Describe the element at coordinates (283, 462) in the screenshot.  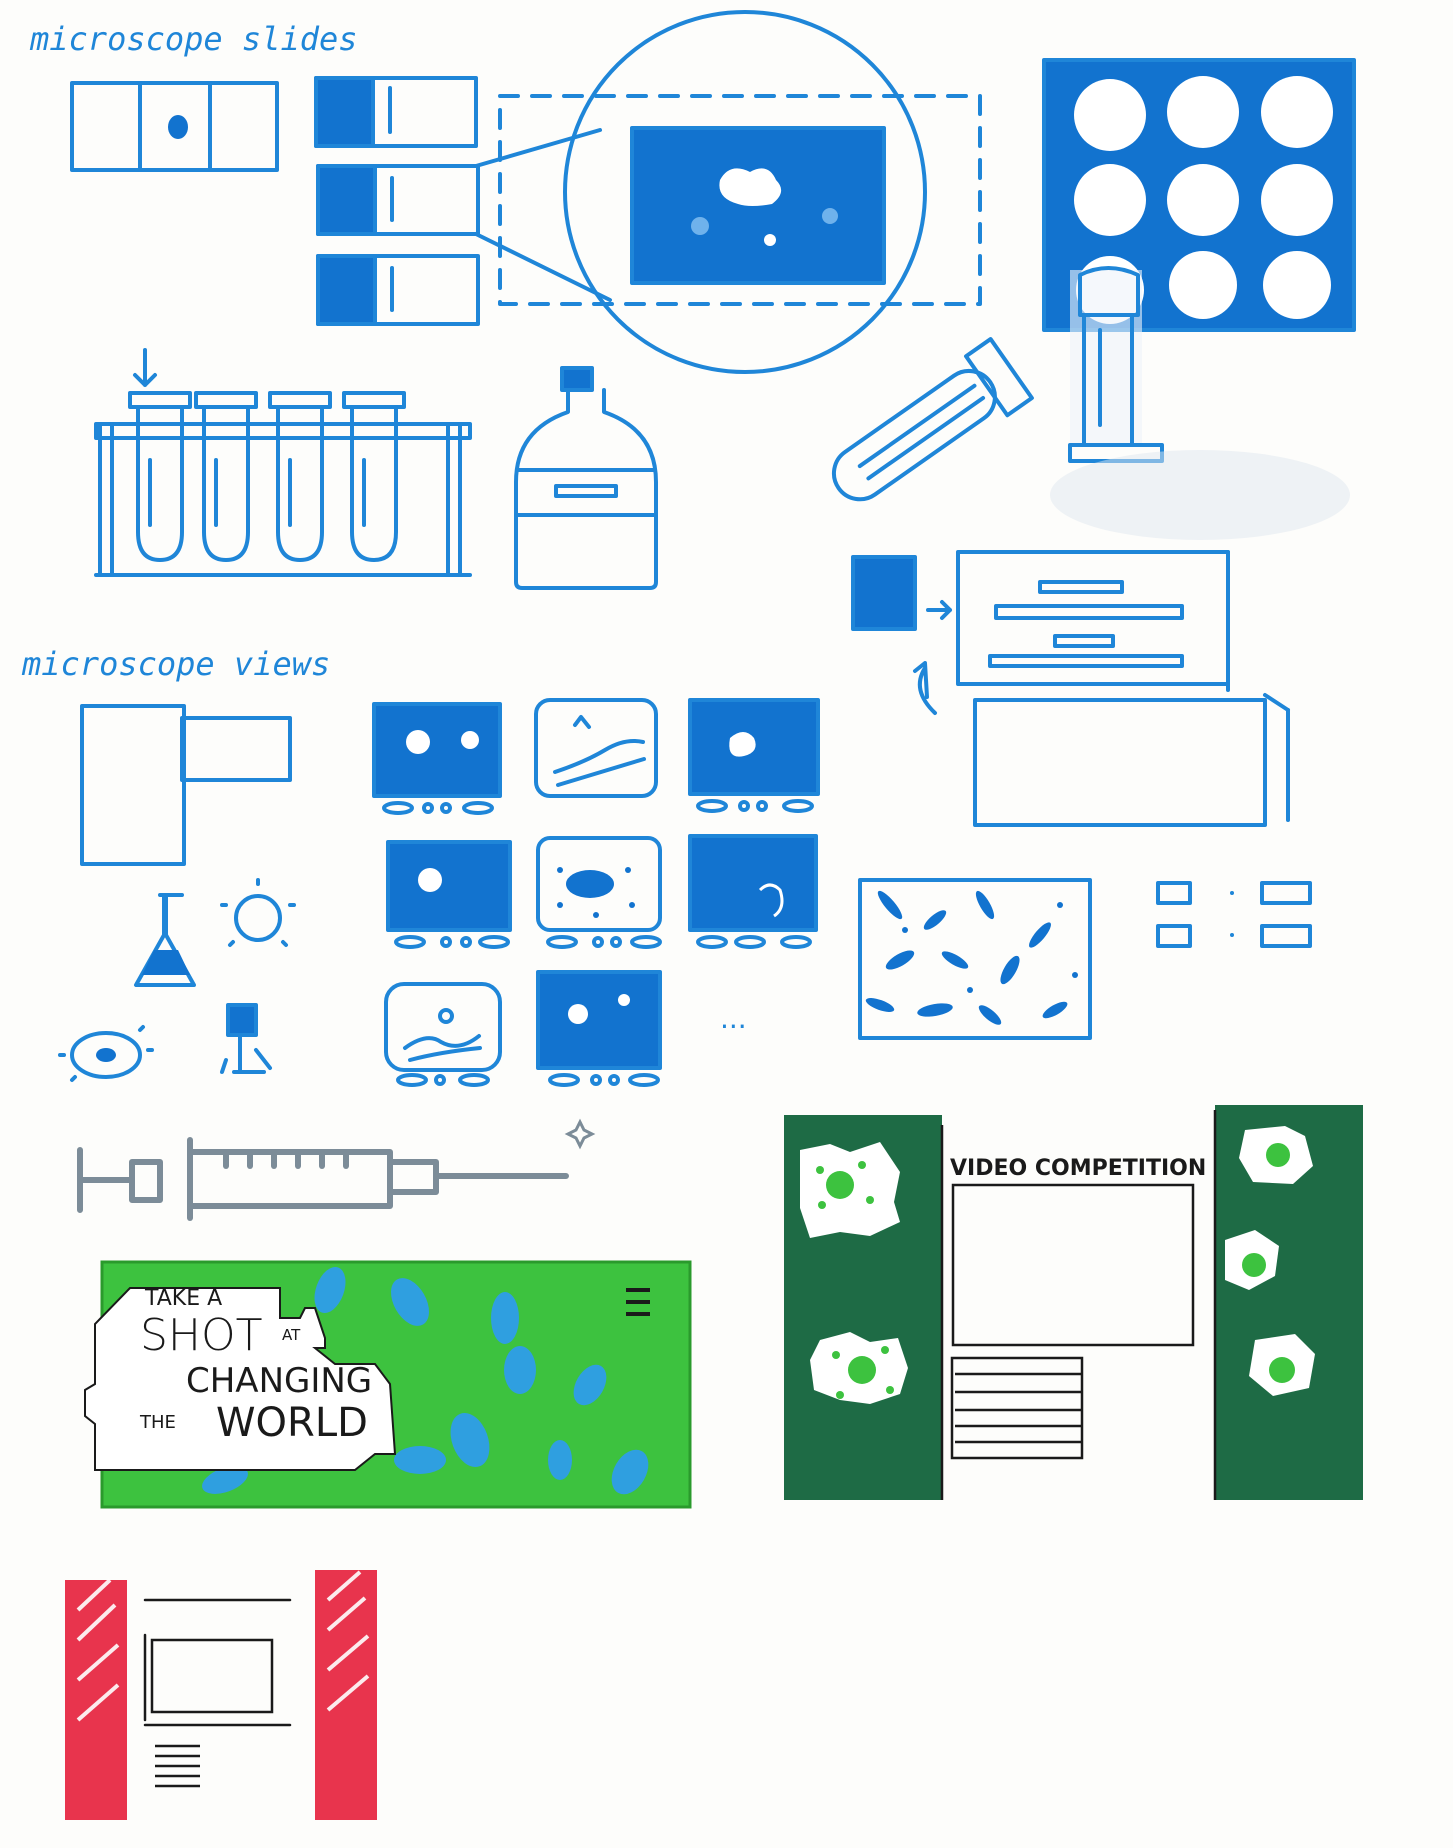
I see `test-tube-rack` at that location.